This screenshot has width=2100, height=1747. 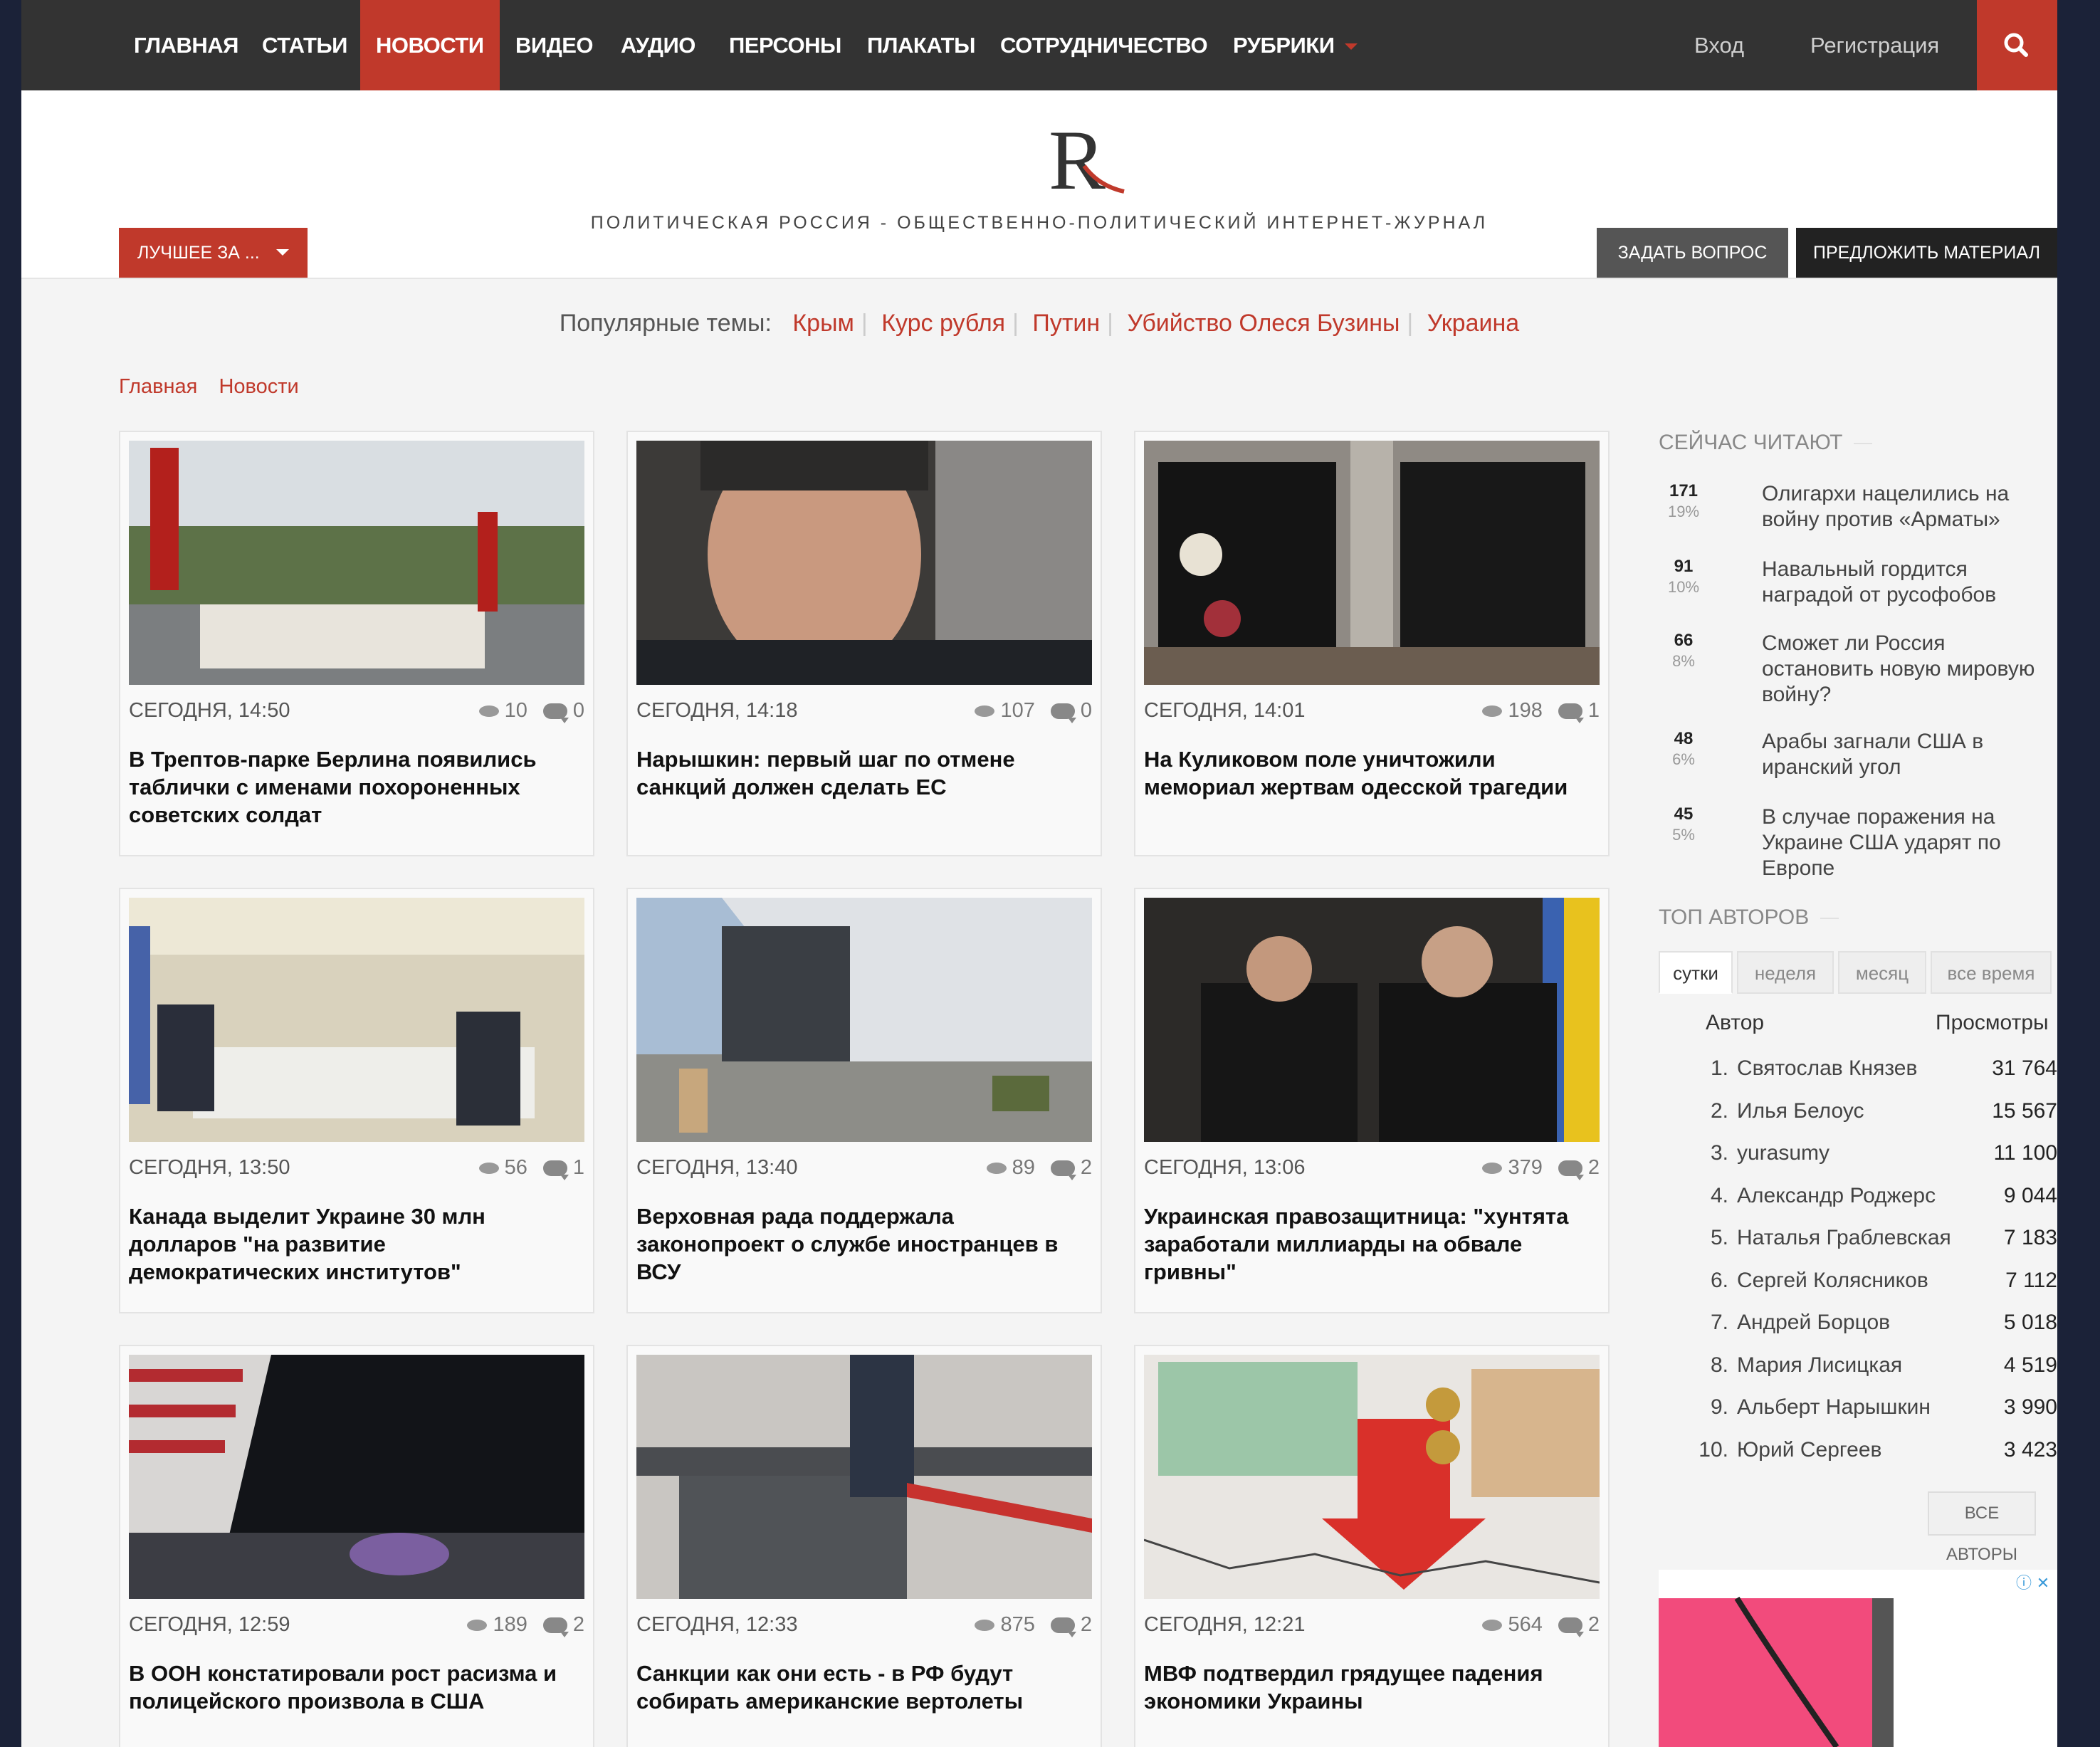 I want to click on topic-link: Курс рубля, so click(x=943, y=323).